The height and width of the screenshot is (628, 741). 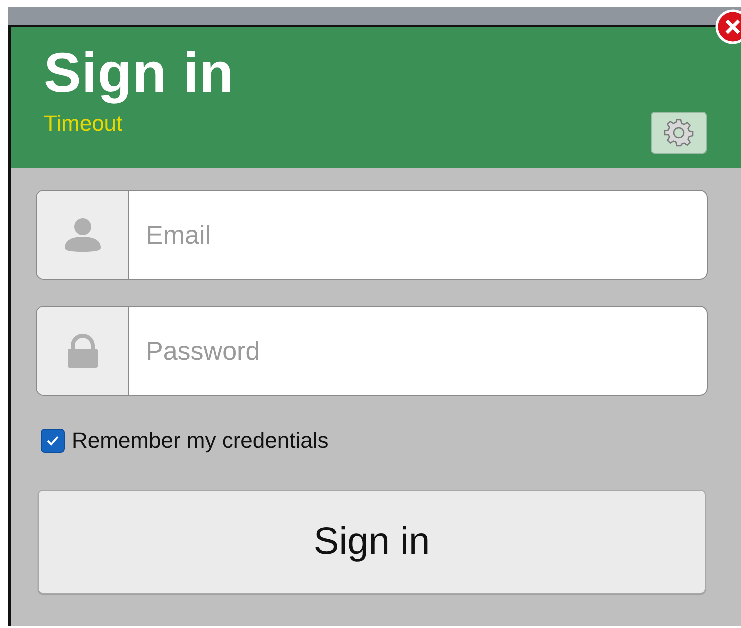 I want to click on lock-icon, so click(x=82, y=351).